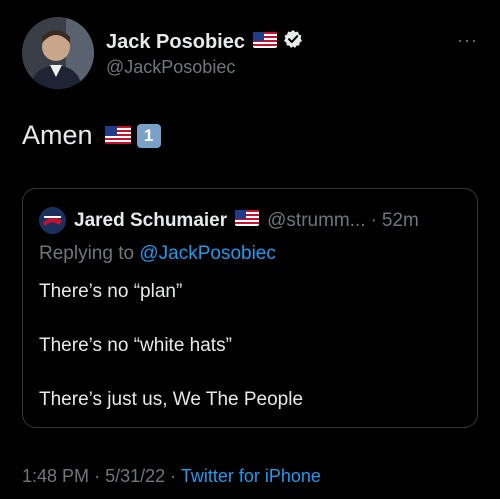 This screenshot has width=500, height=499. I want to click on replying-to-mention: @JackPosobiec, so click(207, 253).